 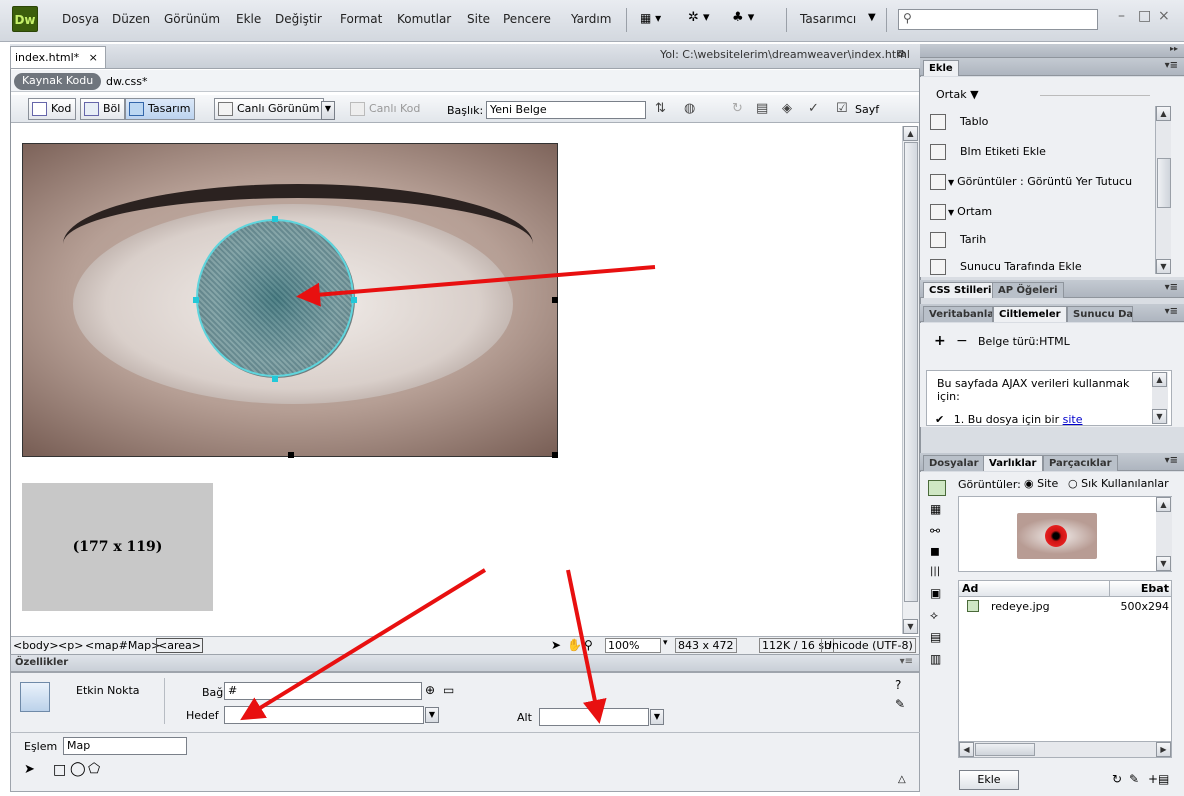 I want to click on validate-icon: ✓, so click(x=813, y=108).